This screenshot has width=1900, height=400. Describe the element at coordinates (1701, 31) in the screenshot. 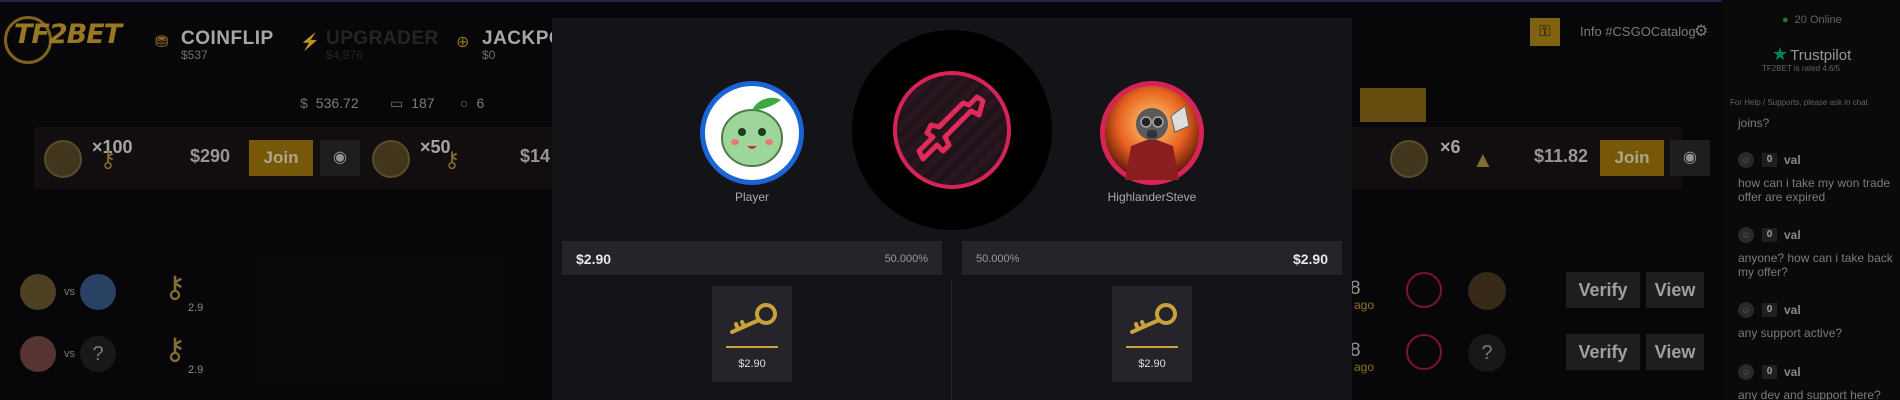

I see `gear-icon: ⚙` at that location.